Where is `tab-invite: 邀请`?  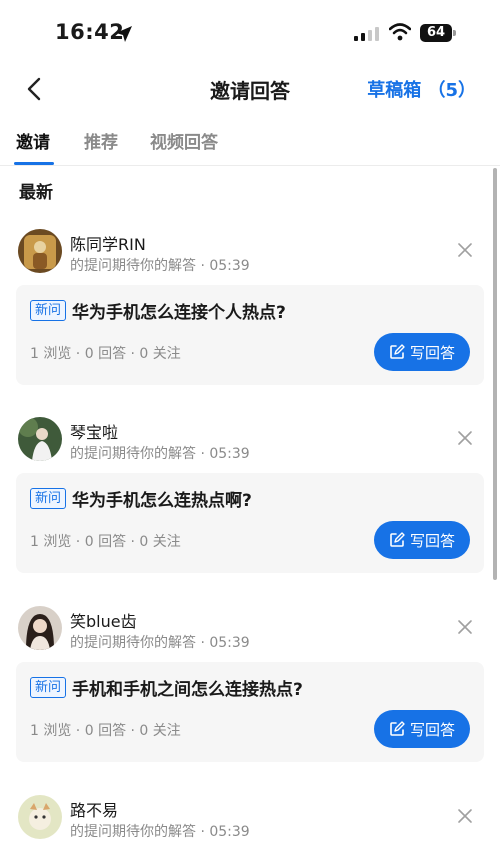
tab-invite: 邀请 is located at coordinates (33, 140).